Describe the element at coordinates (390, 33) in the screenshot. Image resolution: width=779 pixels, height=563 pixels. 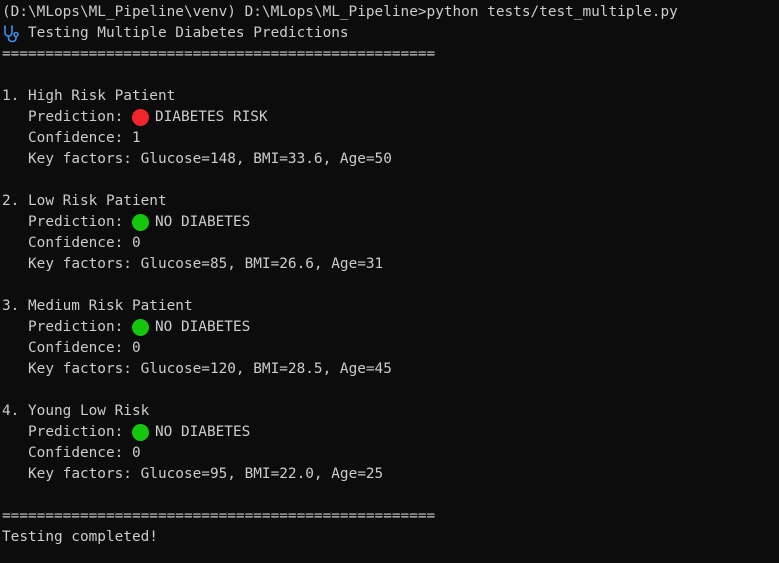
I see `header-line: Testing Multiple Diabetes Predictions` at that location.